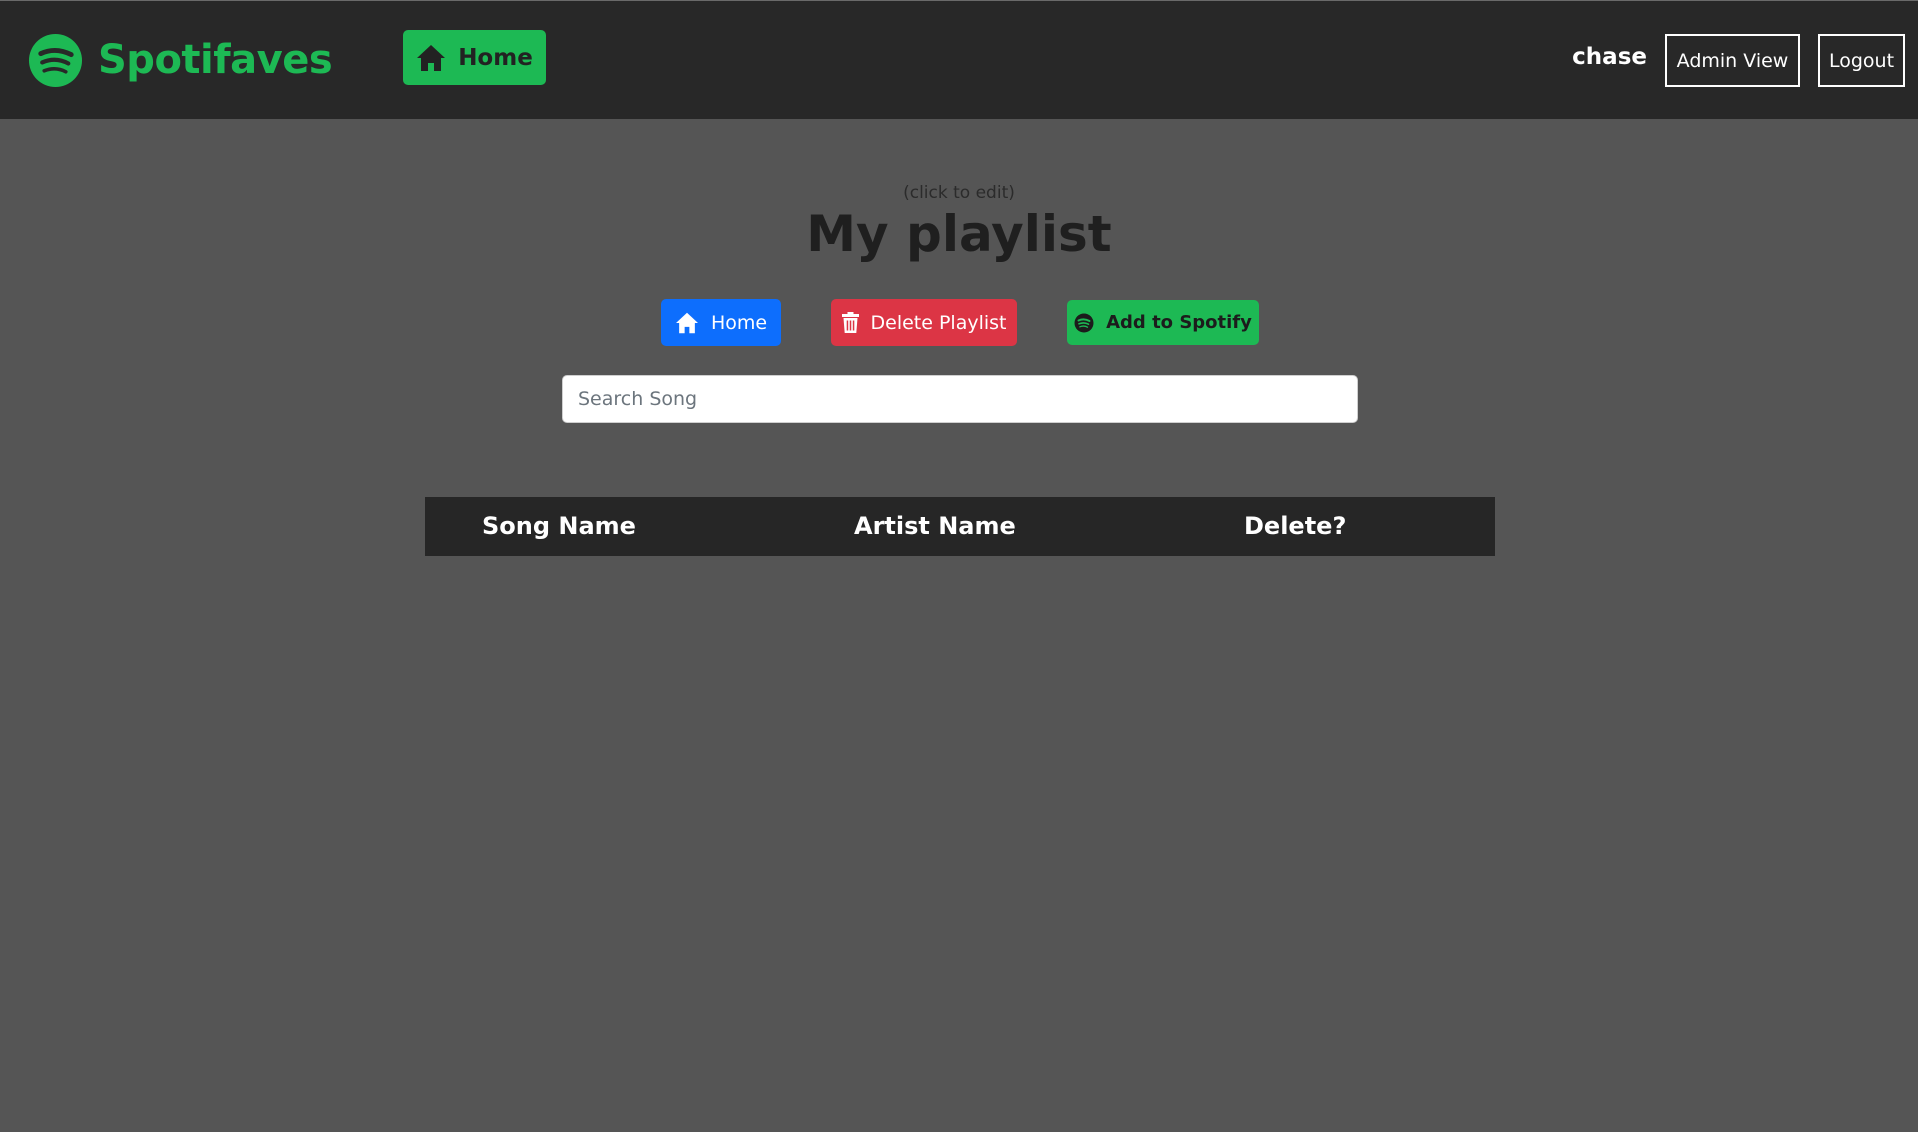 This screenshot has height=1132, width=1918. What do you see at coordinates (1084, 322) in the screenshot?
I see `spotify-icon` at bounding box center [1084, 322].